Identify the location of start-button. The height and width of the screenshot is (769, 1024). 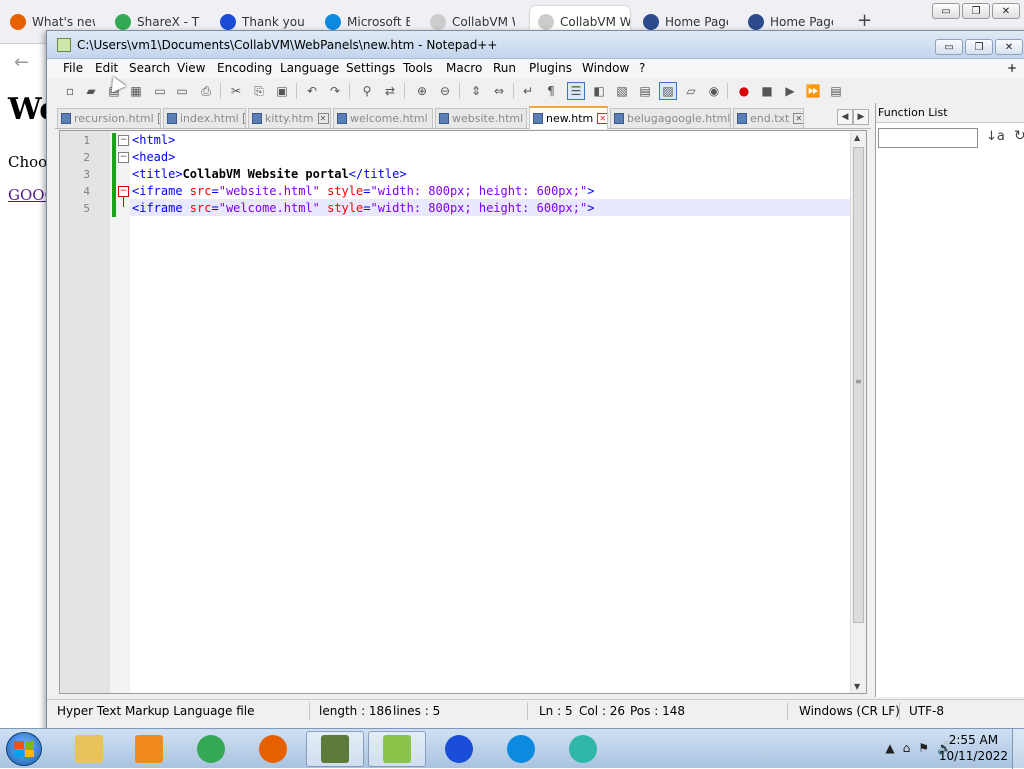
(24, 749).